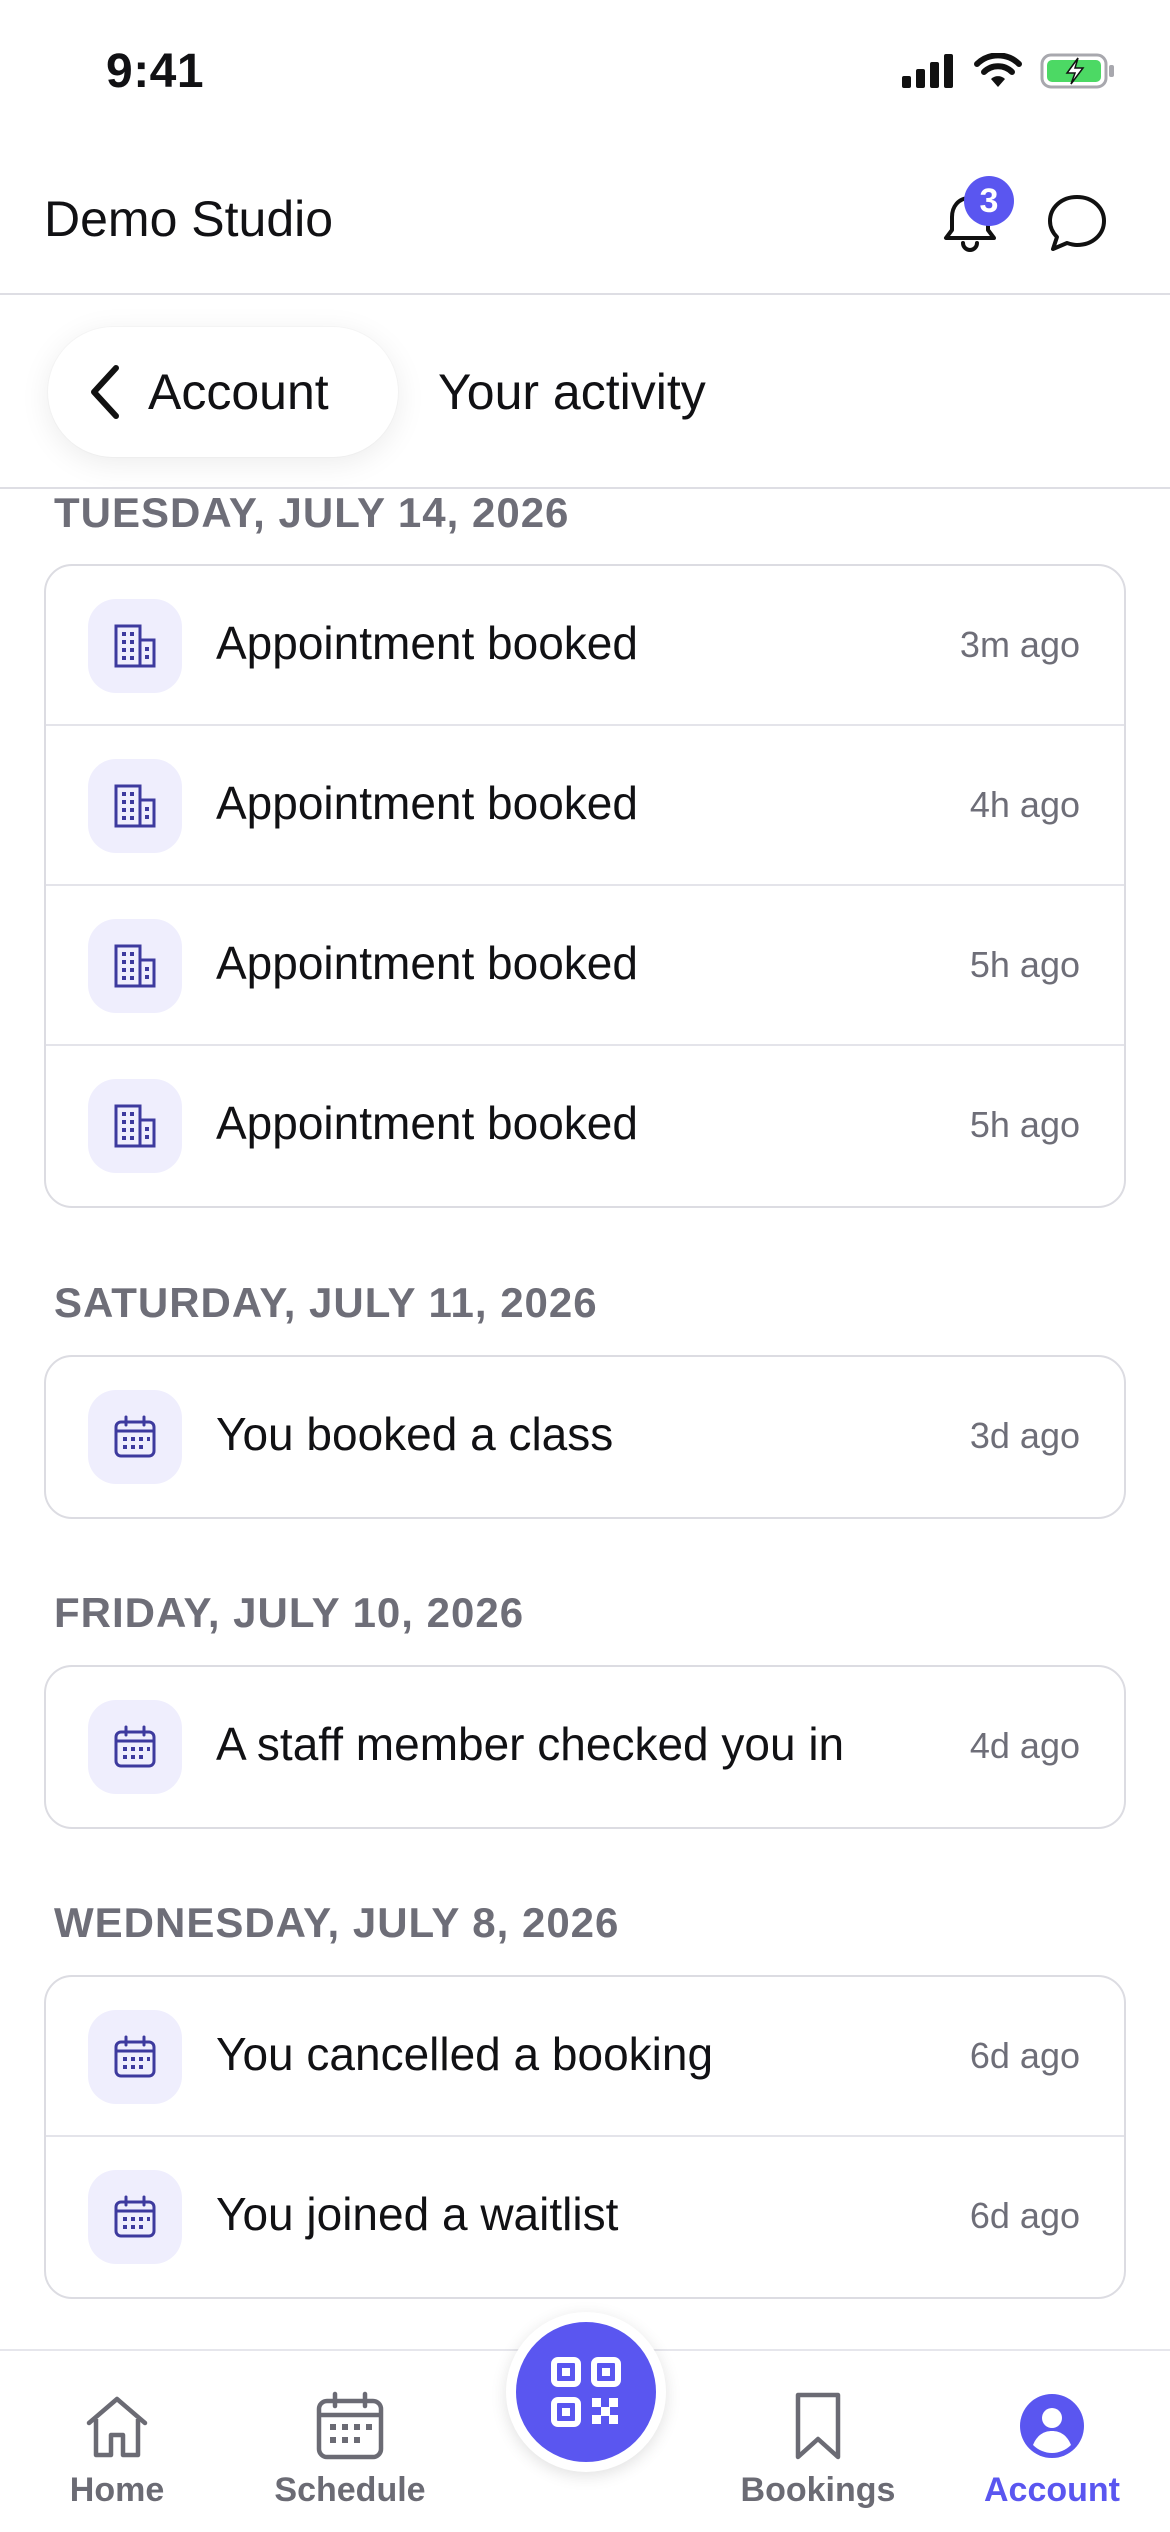  What do you see at coordinates (417, 2214) in the screenshot?
I see `activity-label: You joined a waitlist` at bounding box center [417, 2214].